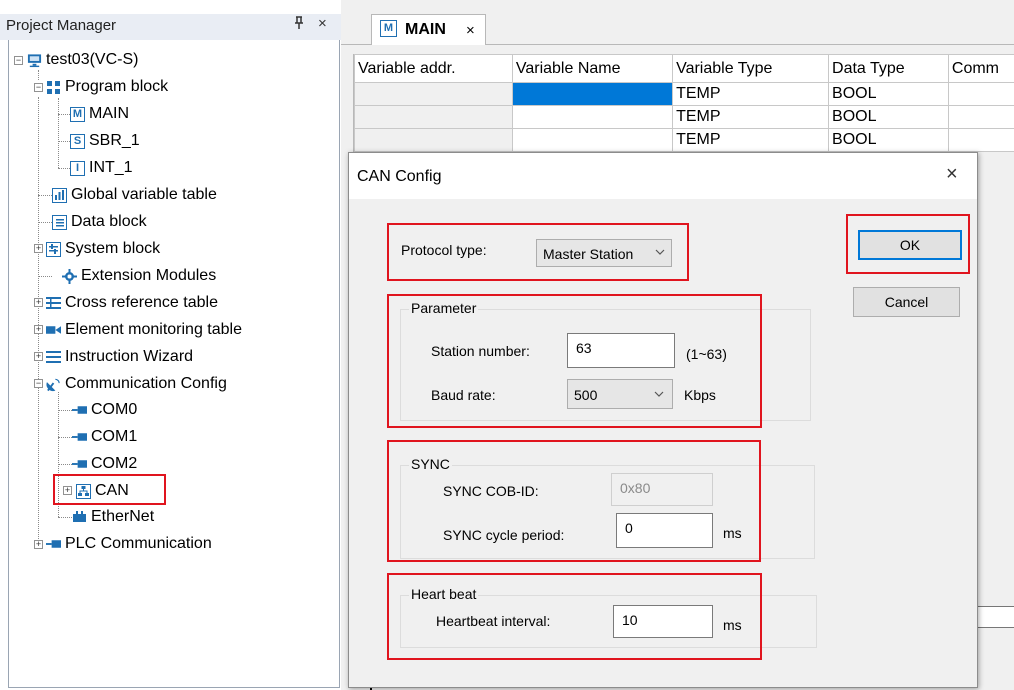 This screenshot has height=690, width=1014. I want to click on system-block-icon, so click(53, 249).